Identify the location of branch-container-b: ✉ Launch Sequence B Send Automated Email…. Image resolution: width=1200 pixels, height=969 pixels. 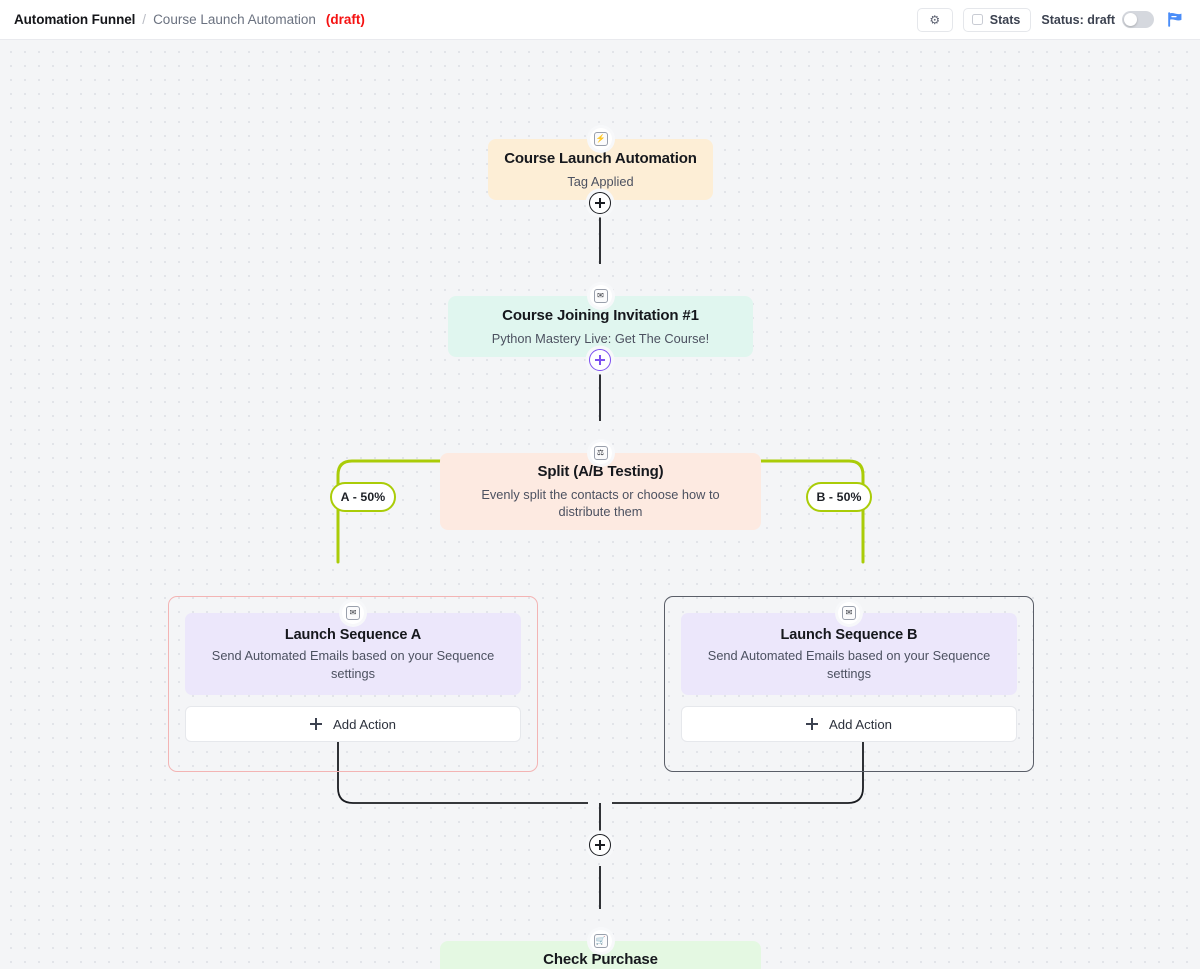
(849, 684).